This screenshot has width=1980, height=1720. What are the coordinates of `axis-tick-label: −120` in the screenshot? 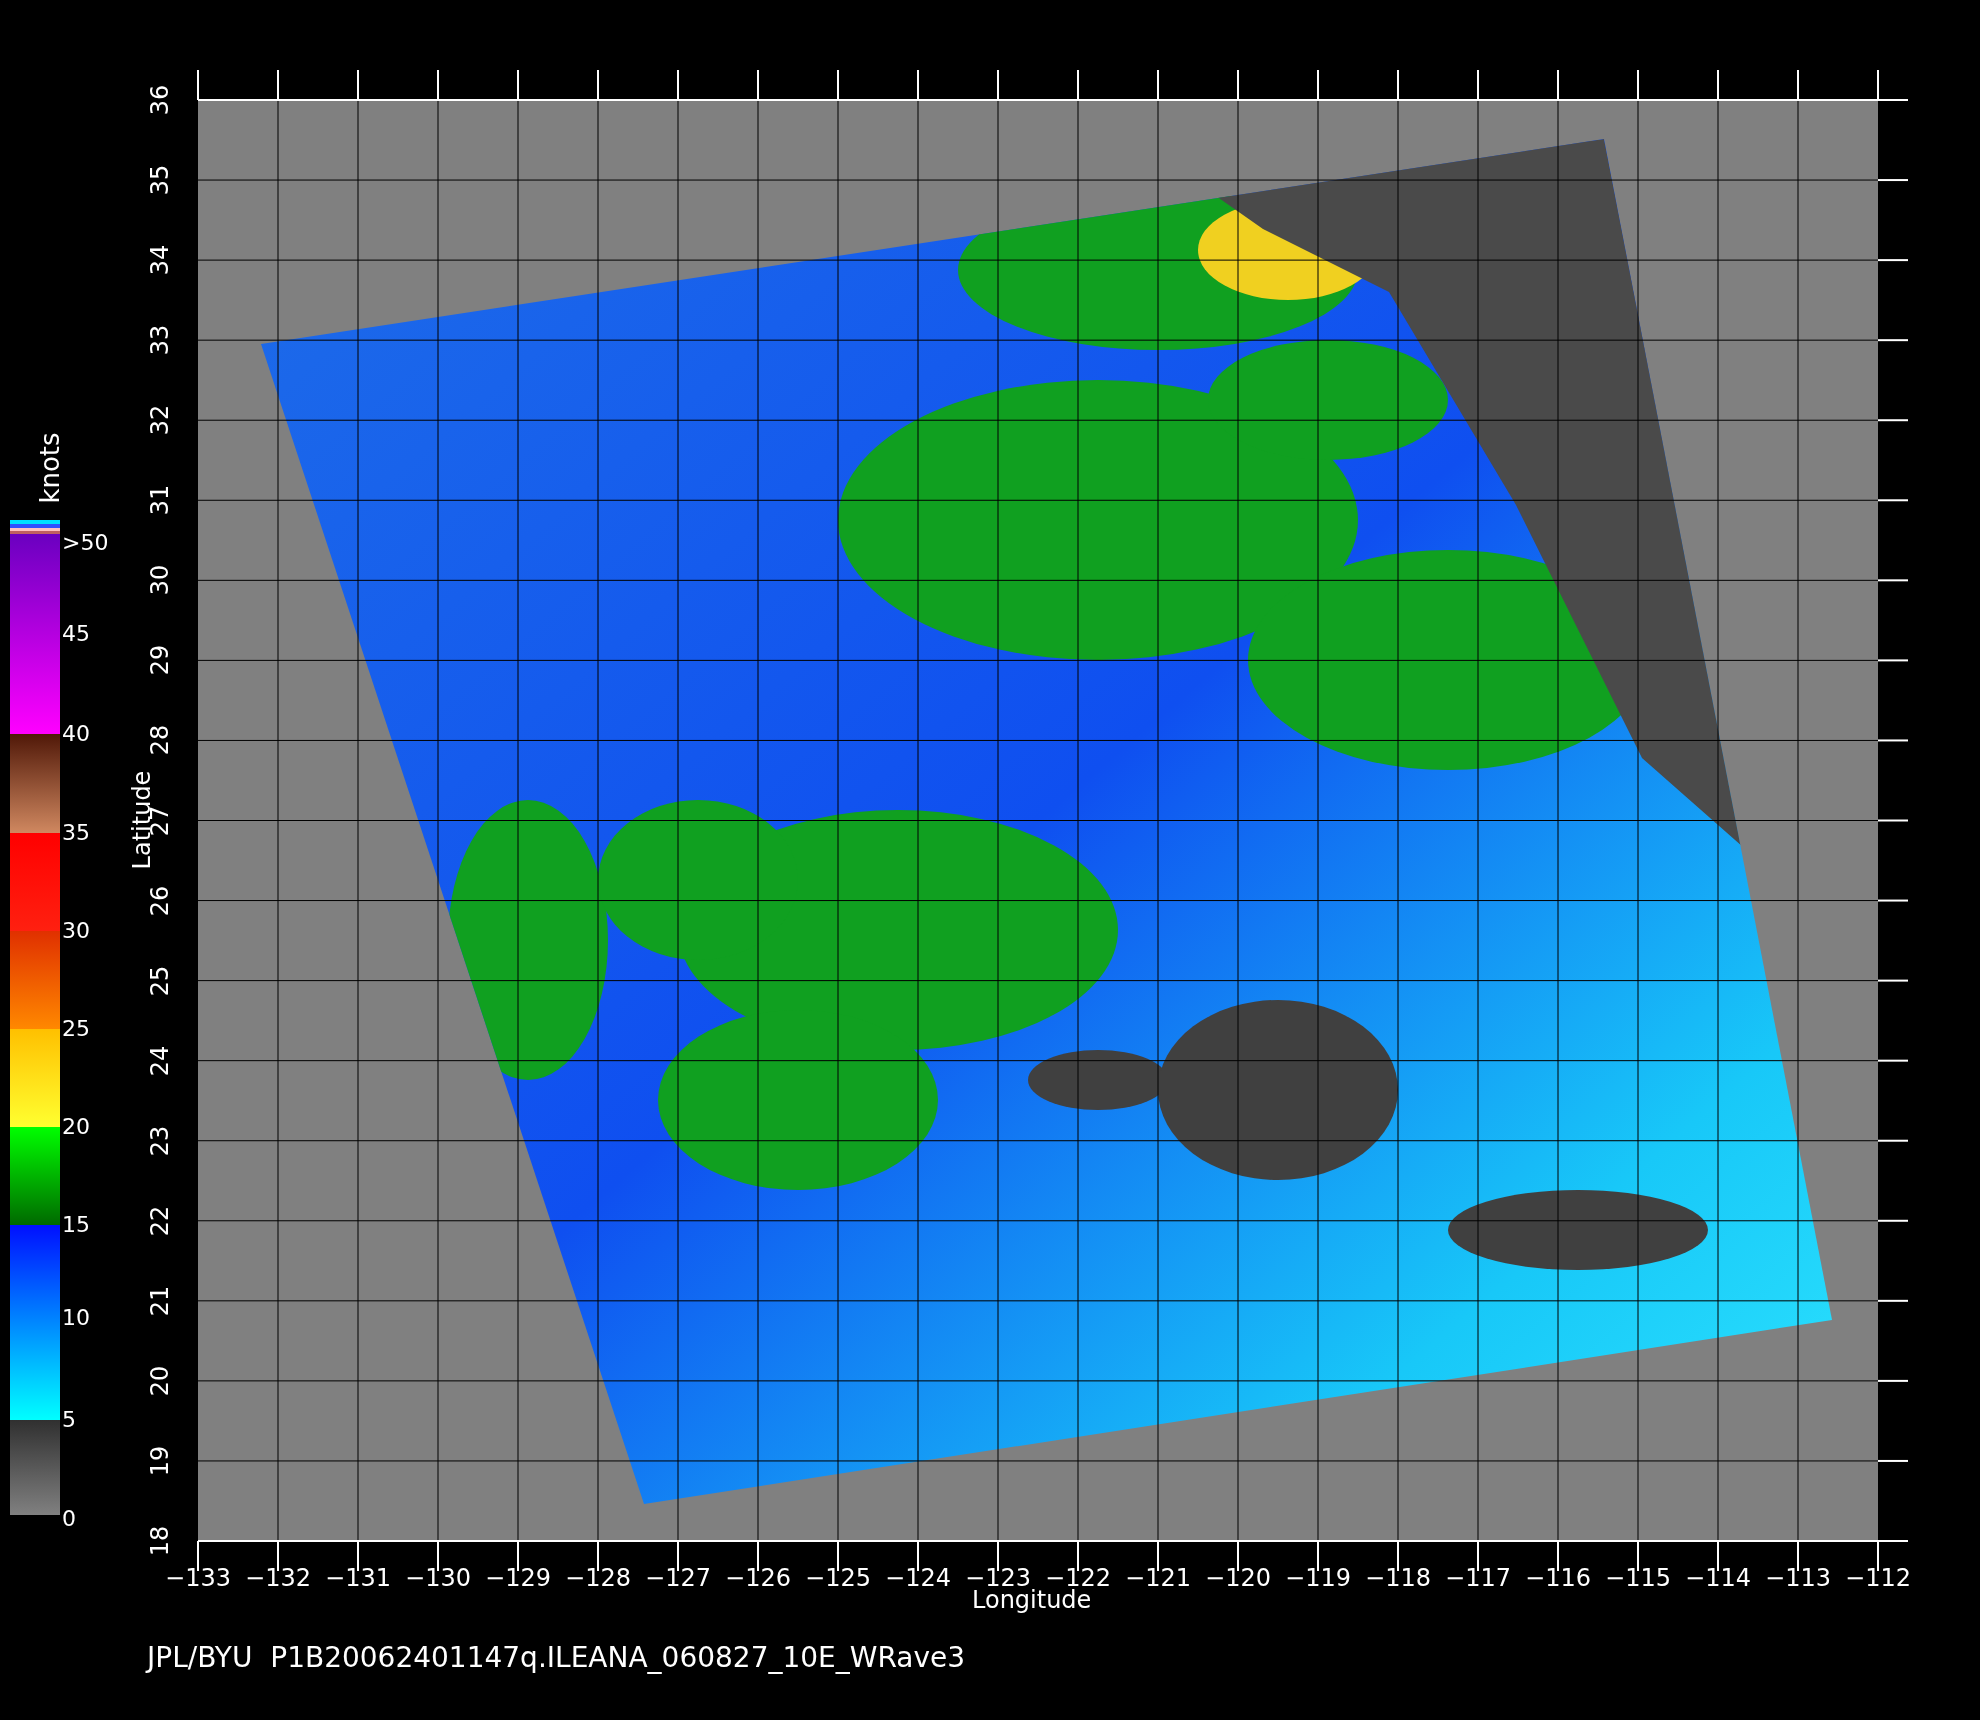 It's located at (1238, 1578).